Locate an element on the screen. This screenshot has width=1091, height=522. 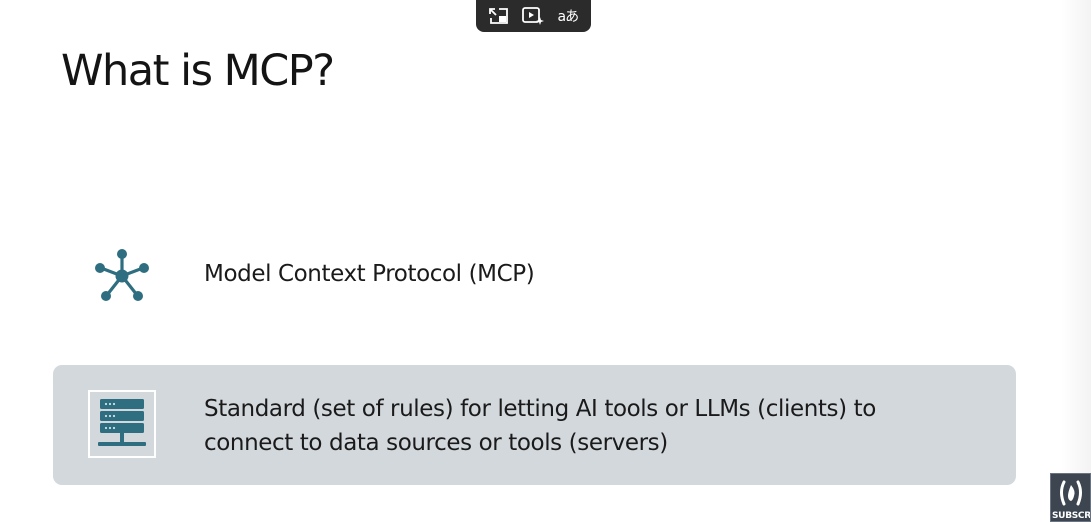
translate-button: aあ is located at coordinates (568, 16).